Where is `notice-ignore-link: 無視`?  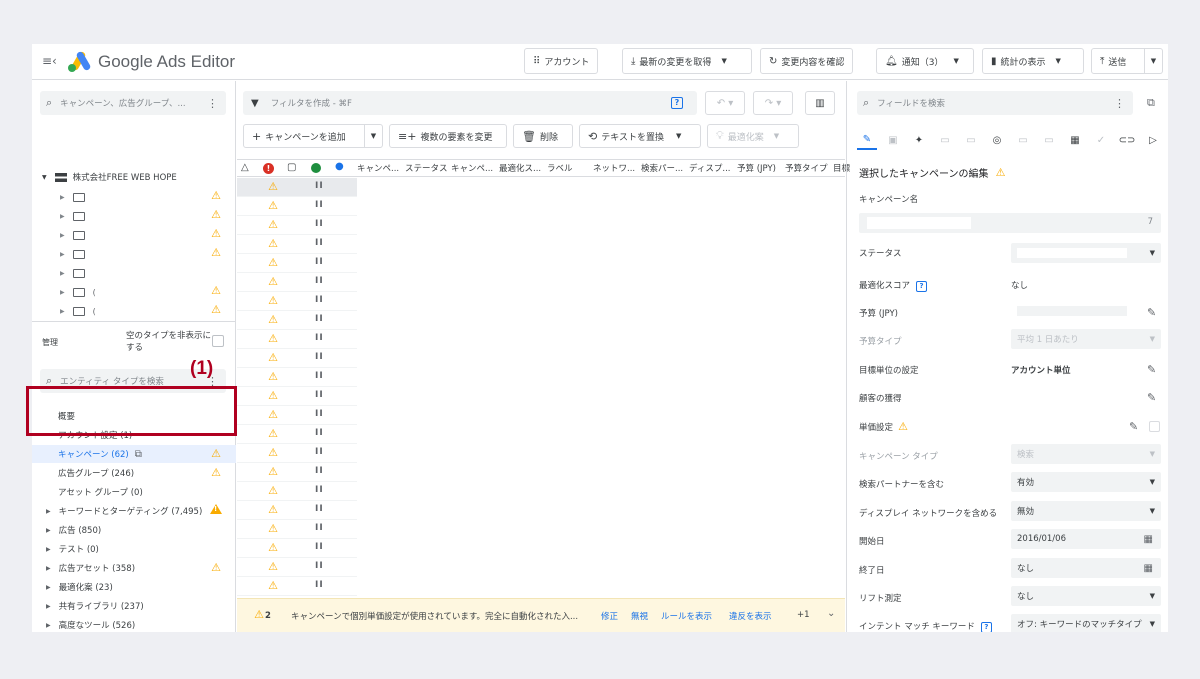 notice-ignore-link: 無視 is located at coordinates (639, 616).